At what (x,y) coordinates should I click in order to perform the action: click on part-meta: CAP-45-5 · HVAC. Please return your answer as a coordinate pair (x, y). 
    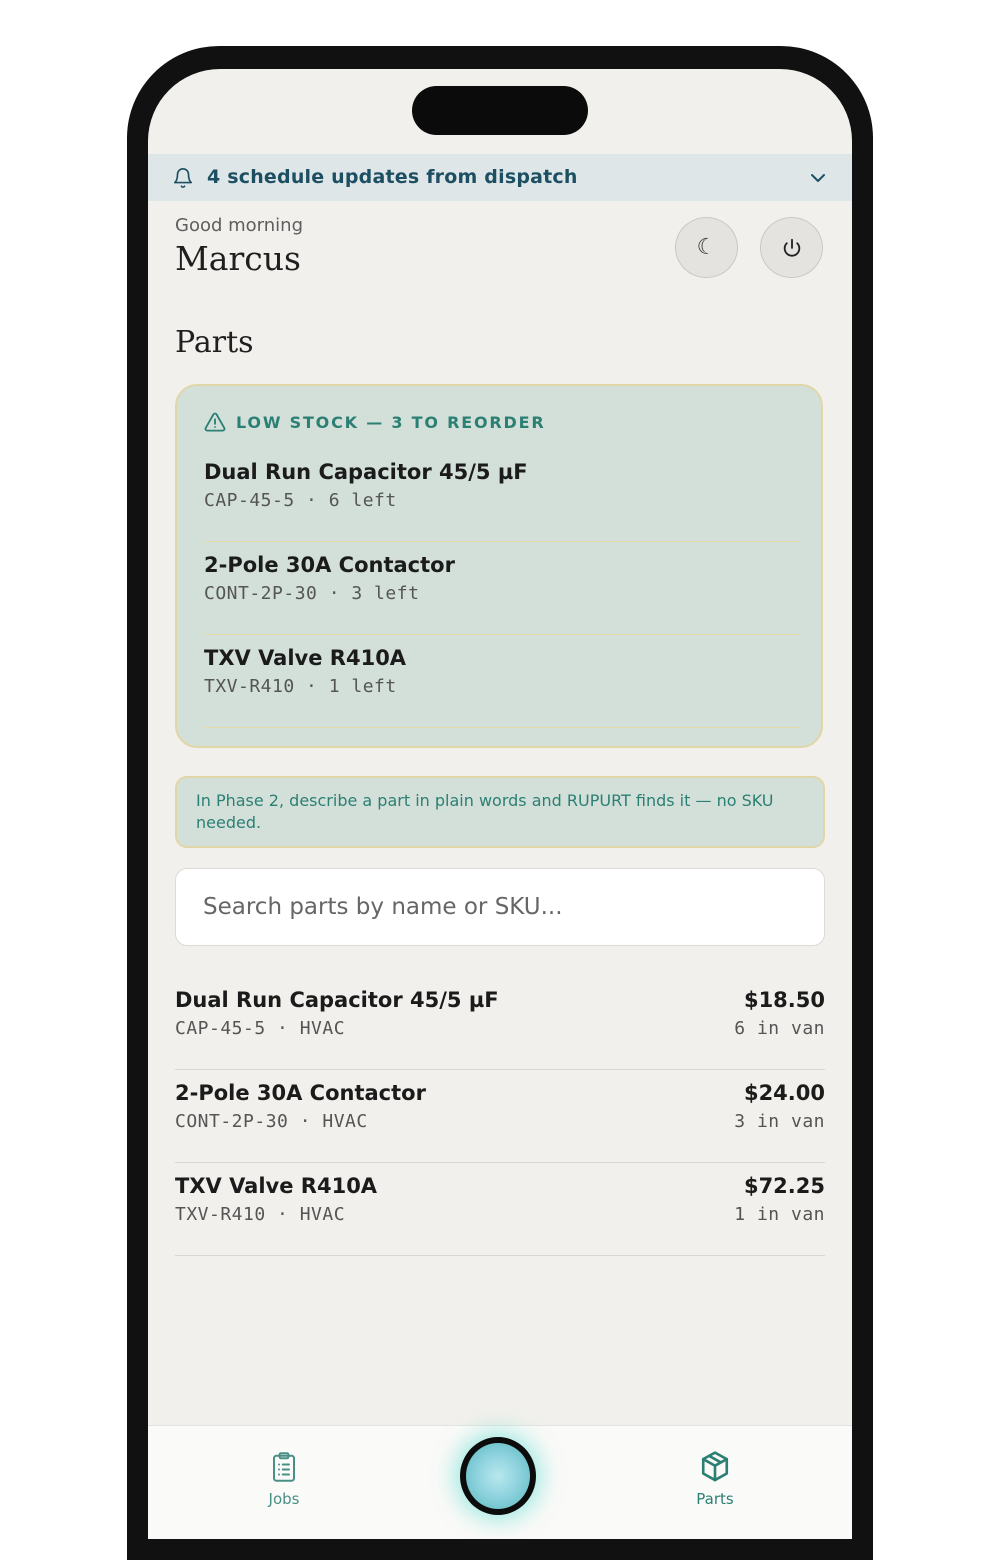
    Looking at the image, I should click on (260, 1028).